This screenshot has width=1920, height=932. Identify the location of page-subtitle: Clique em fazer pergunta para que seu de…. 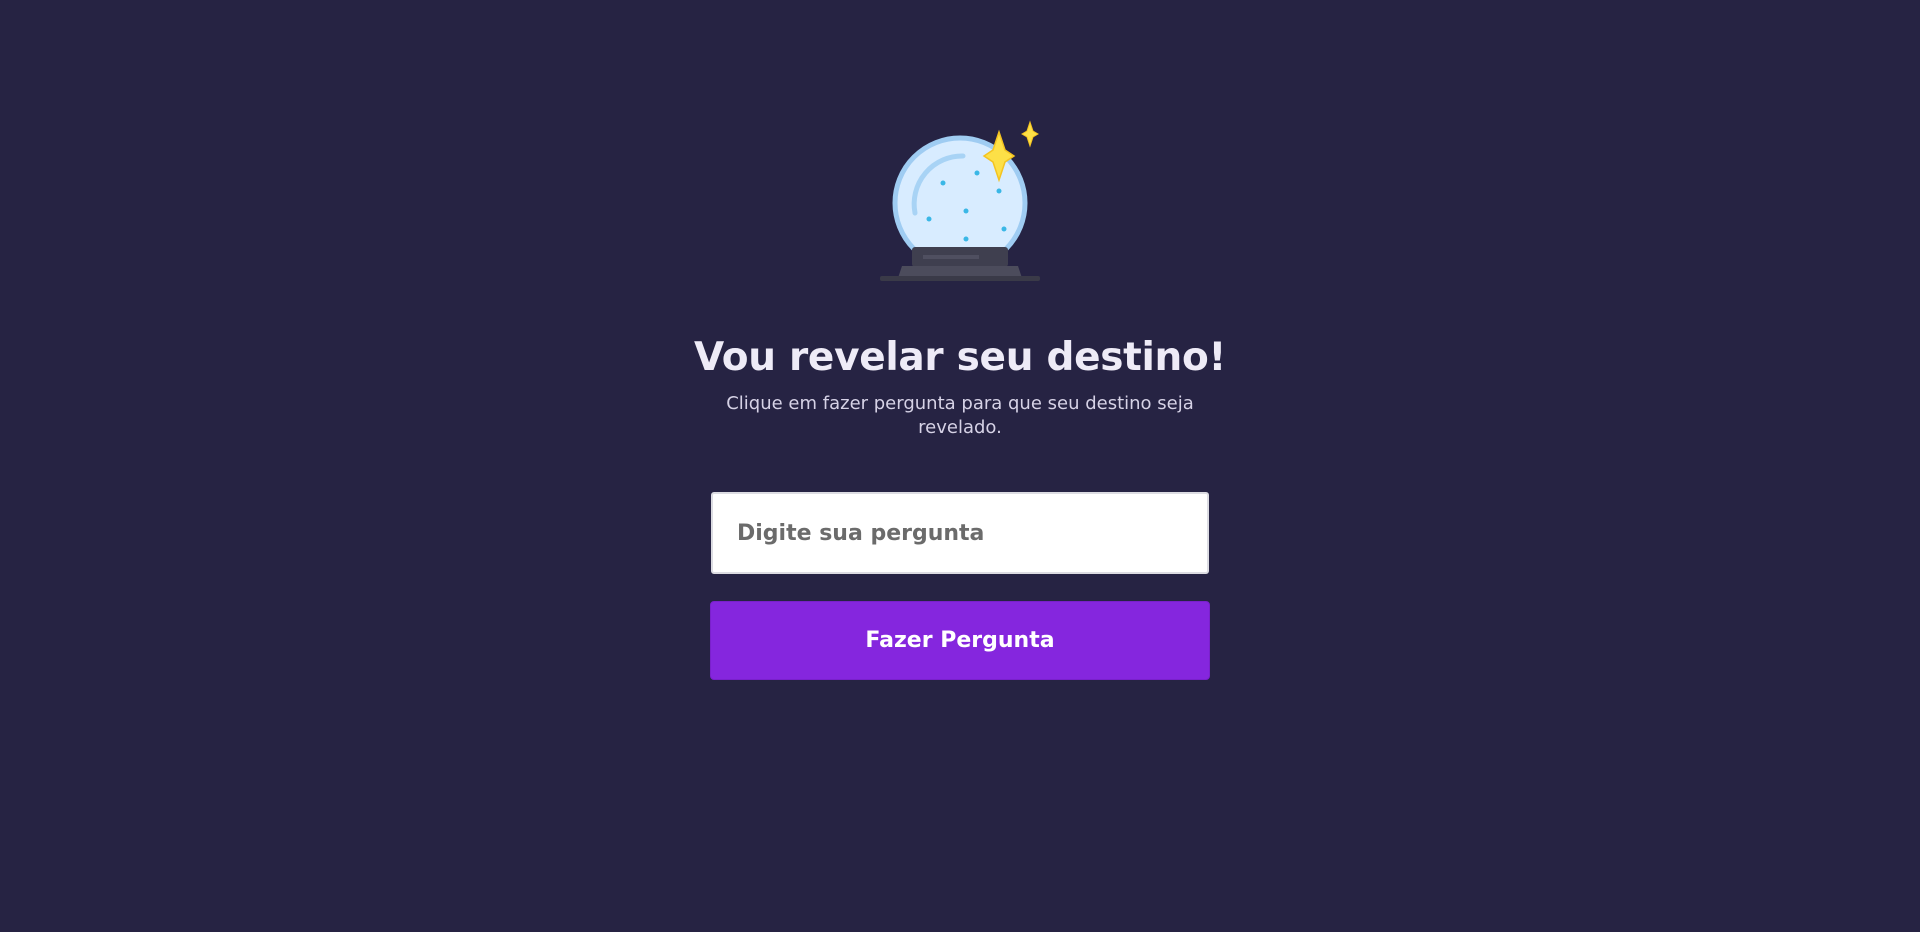
(960, 415).